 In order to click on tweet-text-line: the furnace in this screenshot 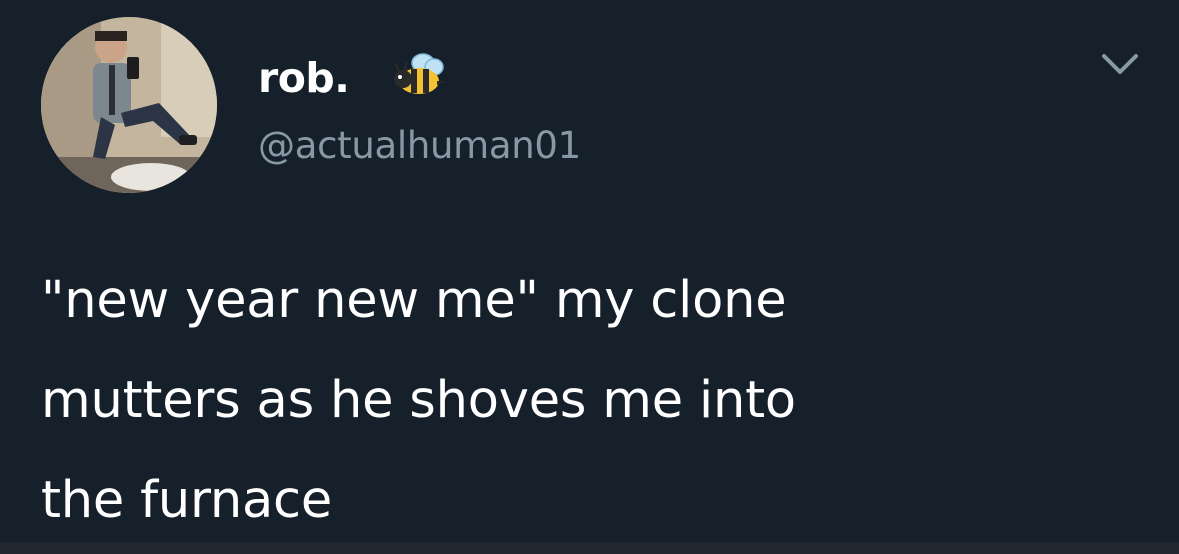, I will do `click(187, 500)`.